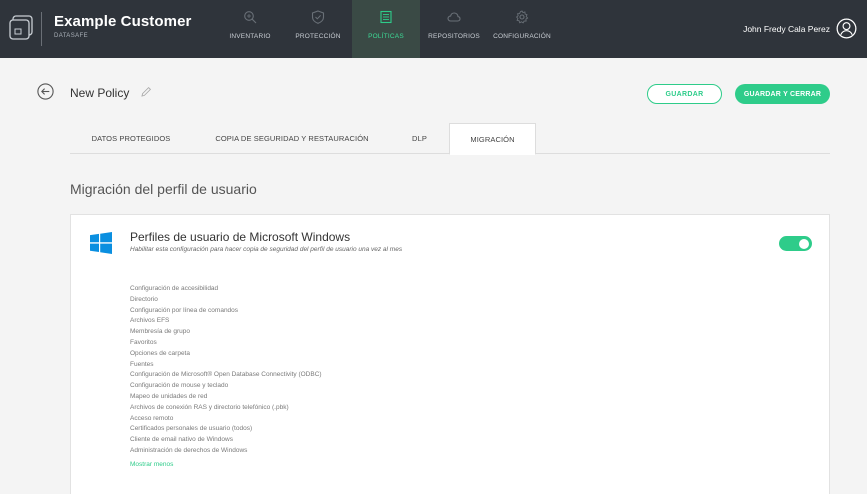  What do you see at coordinates (795, 243) in the screenshot?
I see `enable-toggle` at bounding box center [795, 243].